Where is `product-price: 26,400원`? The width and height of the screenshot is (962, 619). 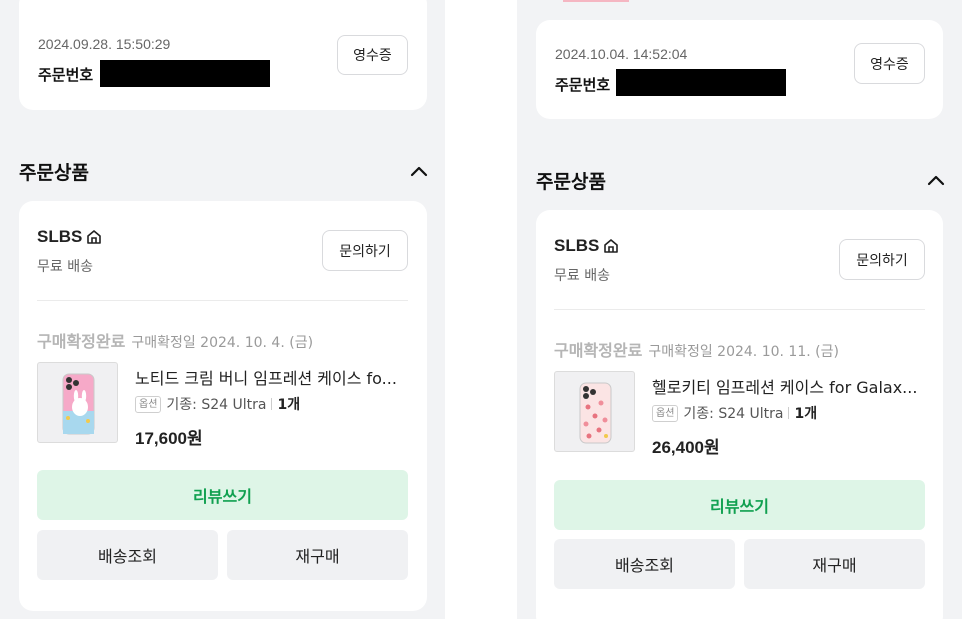 product-price: 26,400원 is located at coordinates (686, 447).